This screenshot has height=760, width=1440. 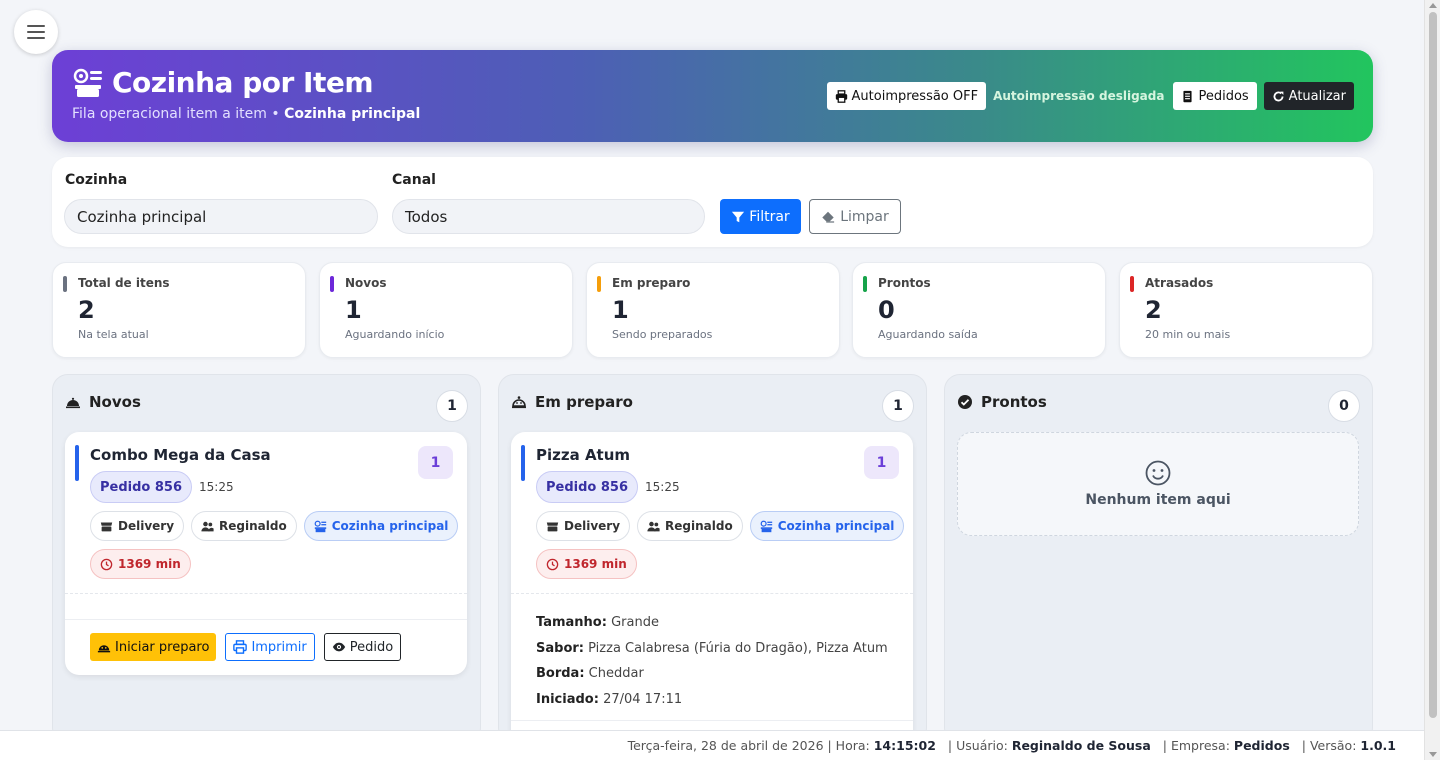 What do you see at coordinates (362, 647) in the screenshot?
I see `view-order-button: Pedido` at bounding box center [362, 647].